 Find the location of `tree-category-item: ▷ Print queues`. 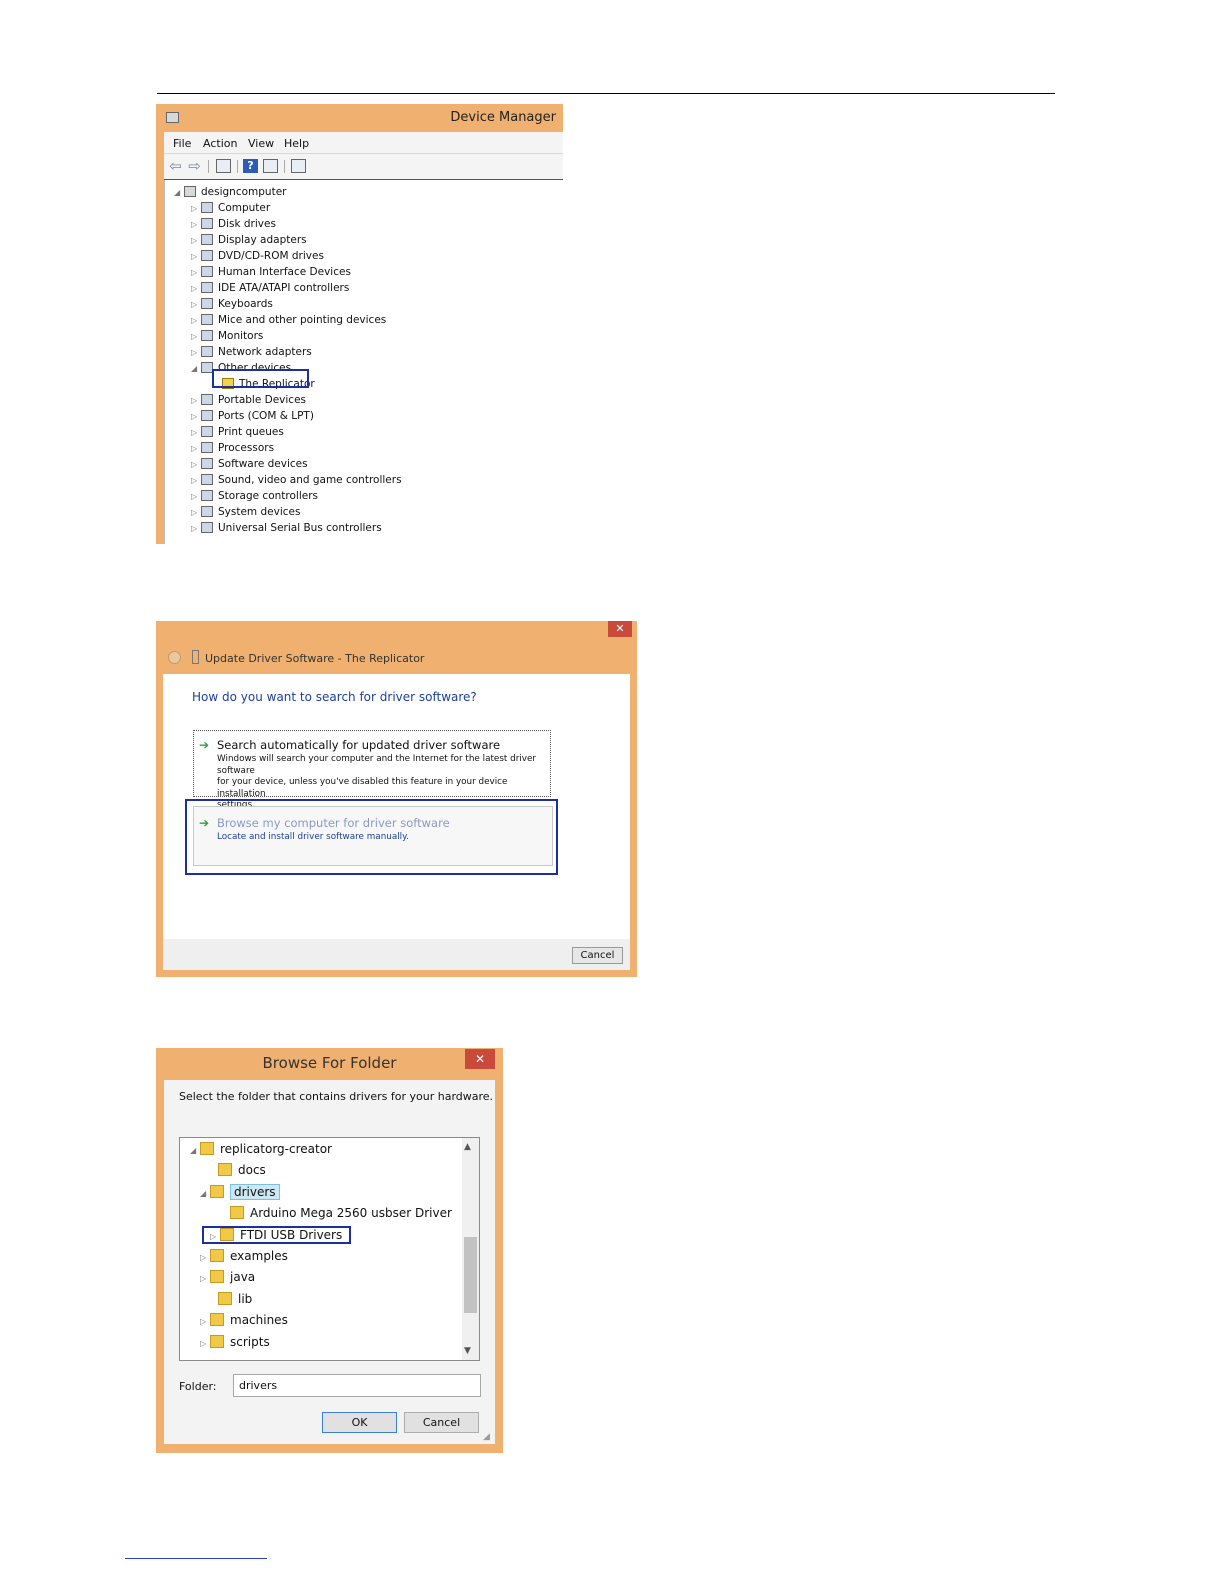

tree-category-item: ▷ Print queues is located at coordinates (237, 432).